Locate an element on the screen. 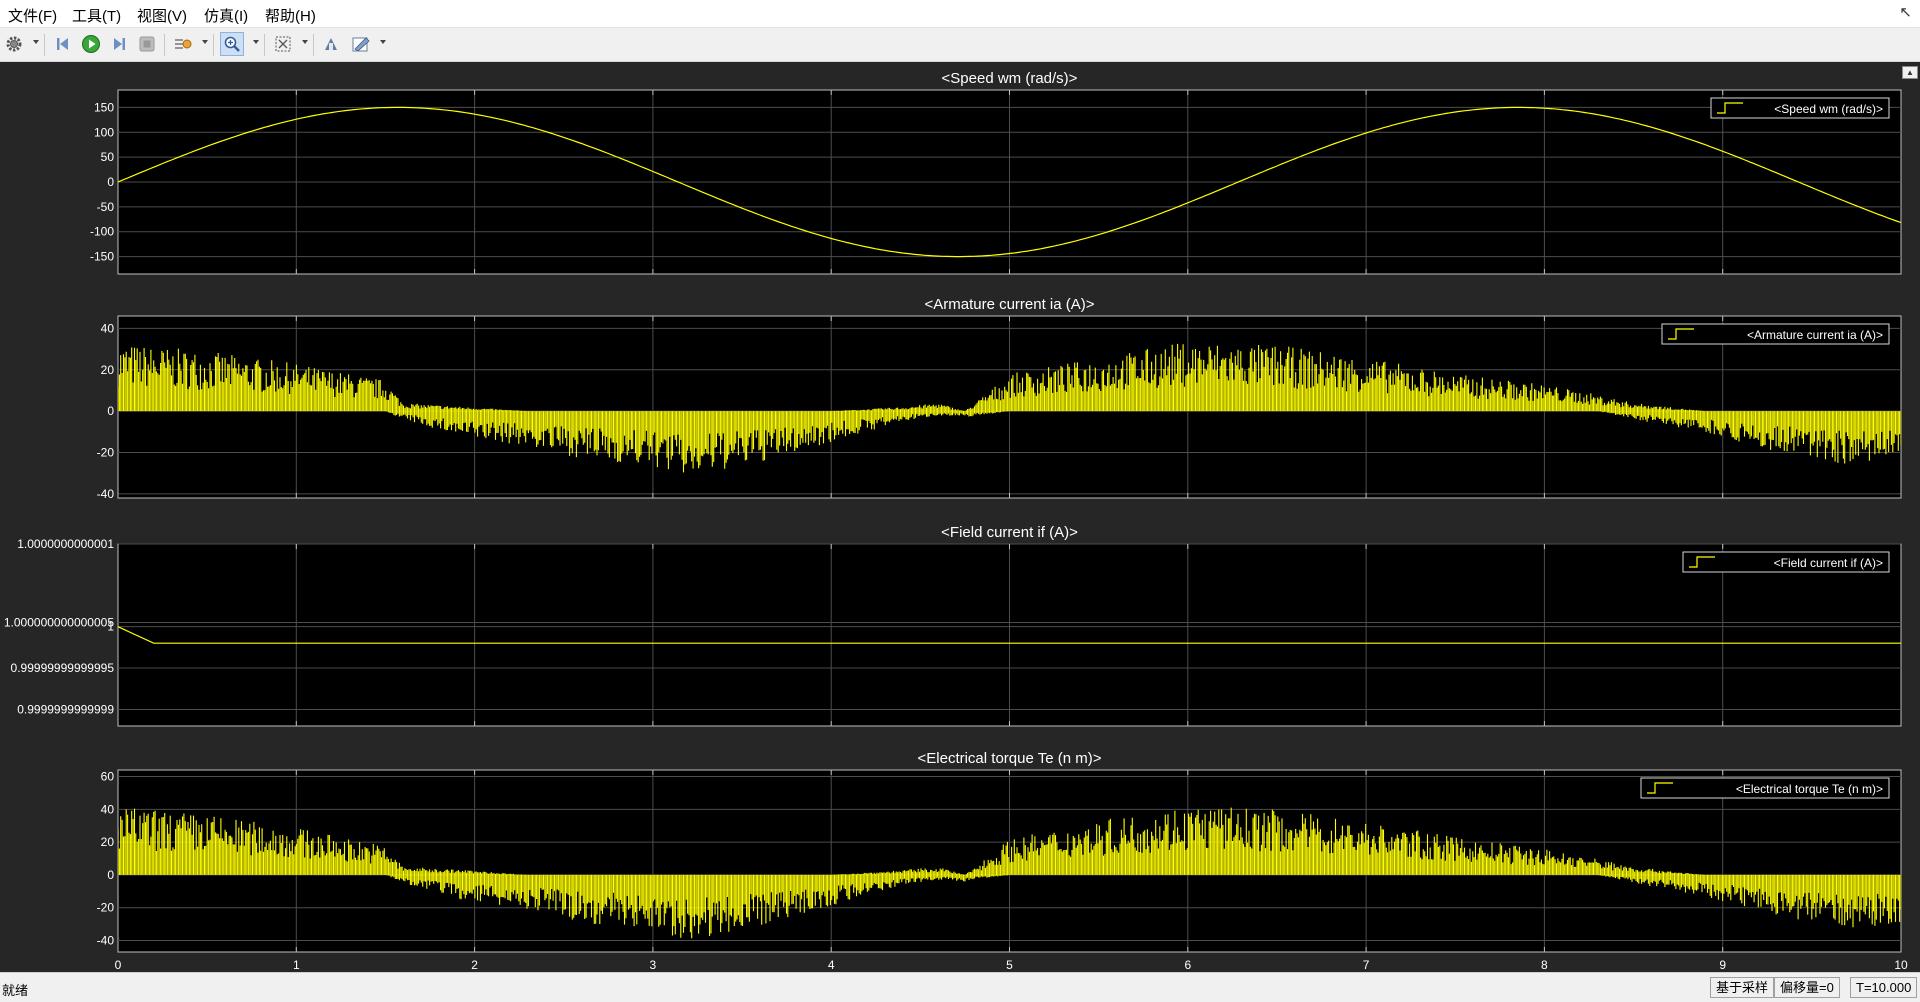  fit-dropdown-icon is located at coordinates (305, 42).